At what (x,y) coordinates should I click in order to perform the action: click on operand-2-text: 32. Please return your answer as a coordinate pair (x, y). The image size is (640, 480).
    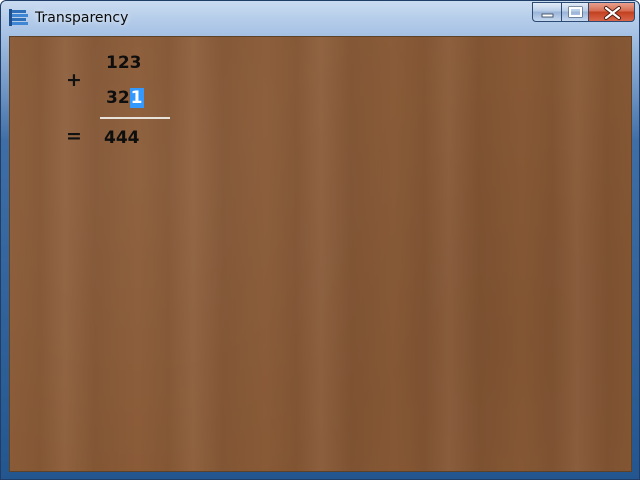
    Looking at the image, I should click on (118, 98).